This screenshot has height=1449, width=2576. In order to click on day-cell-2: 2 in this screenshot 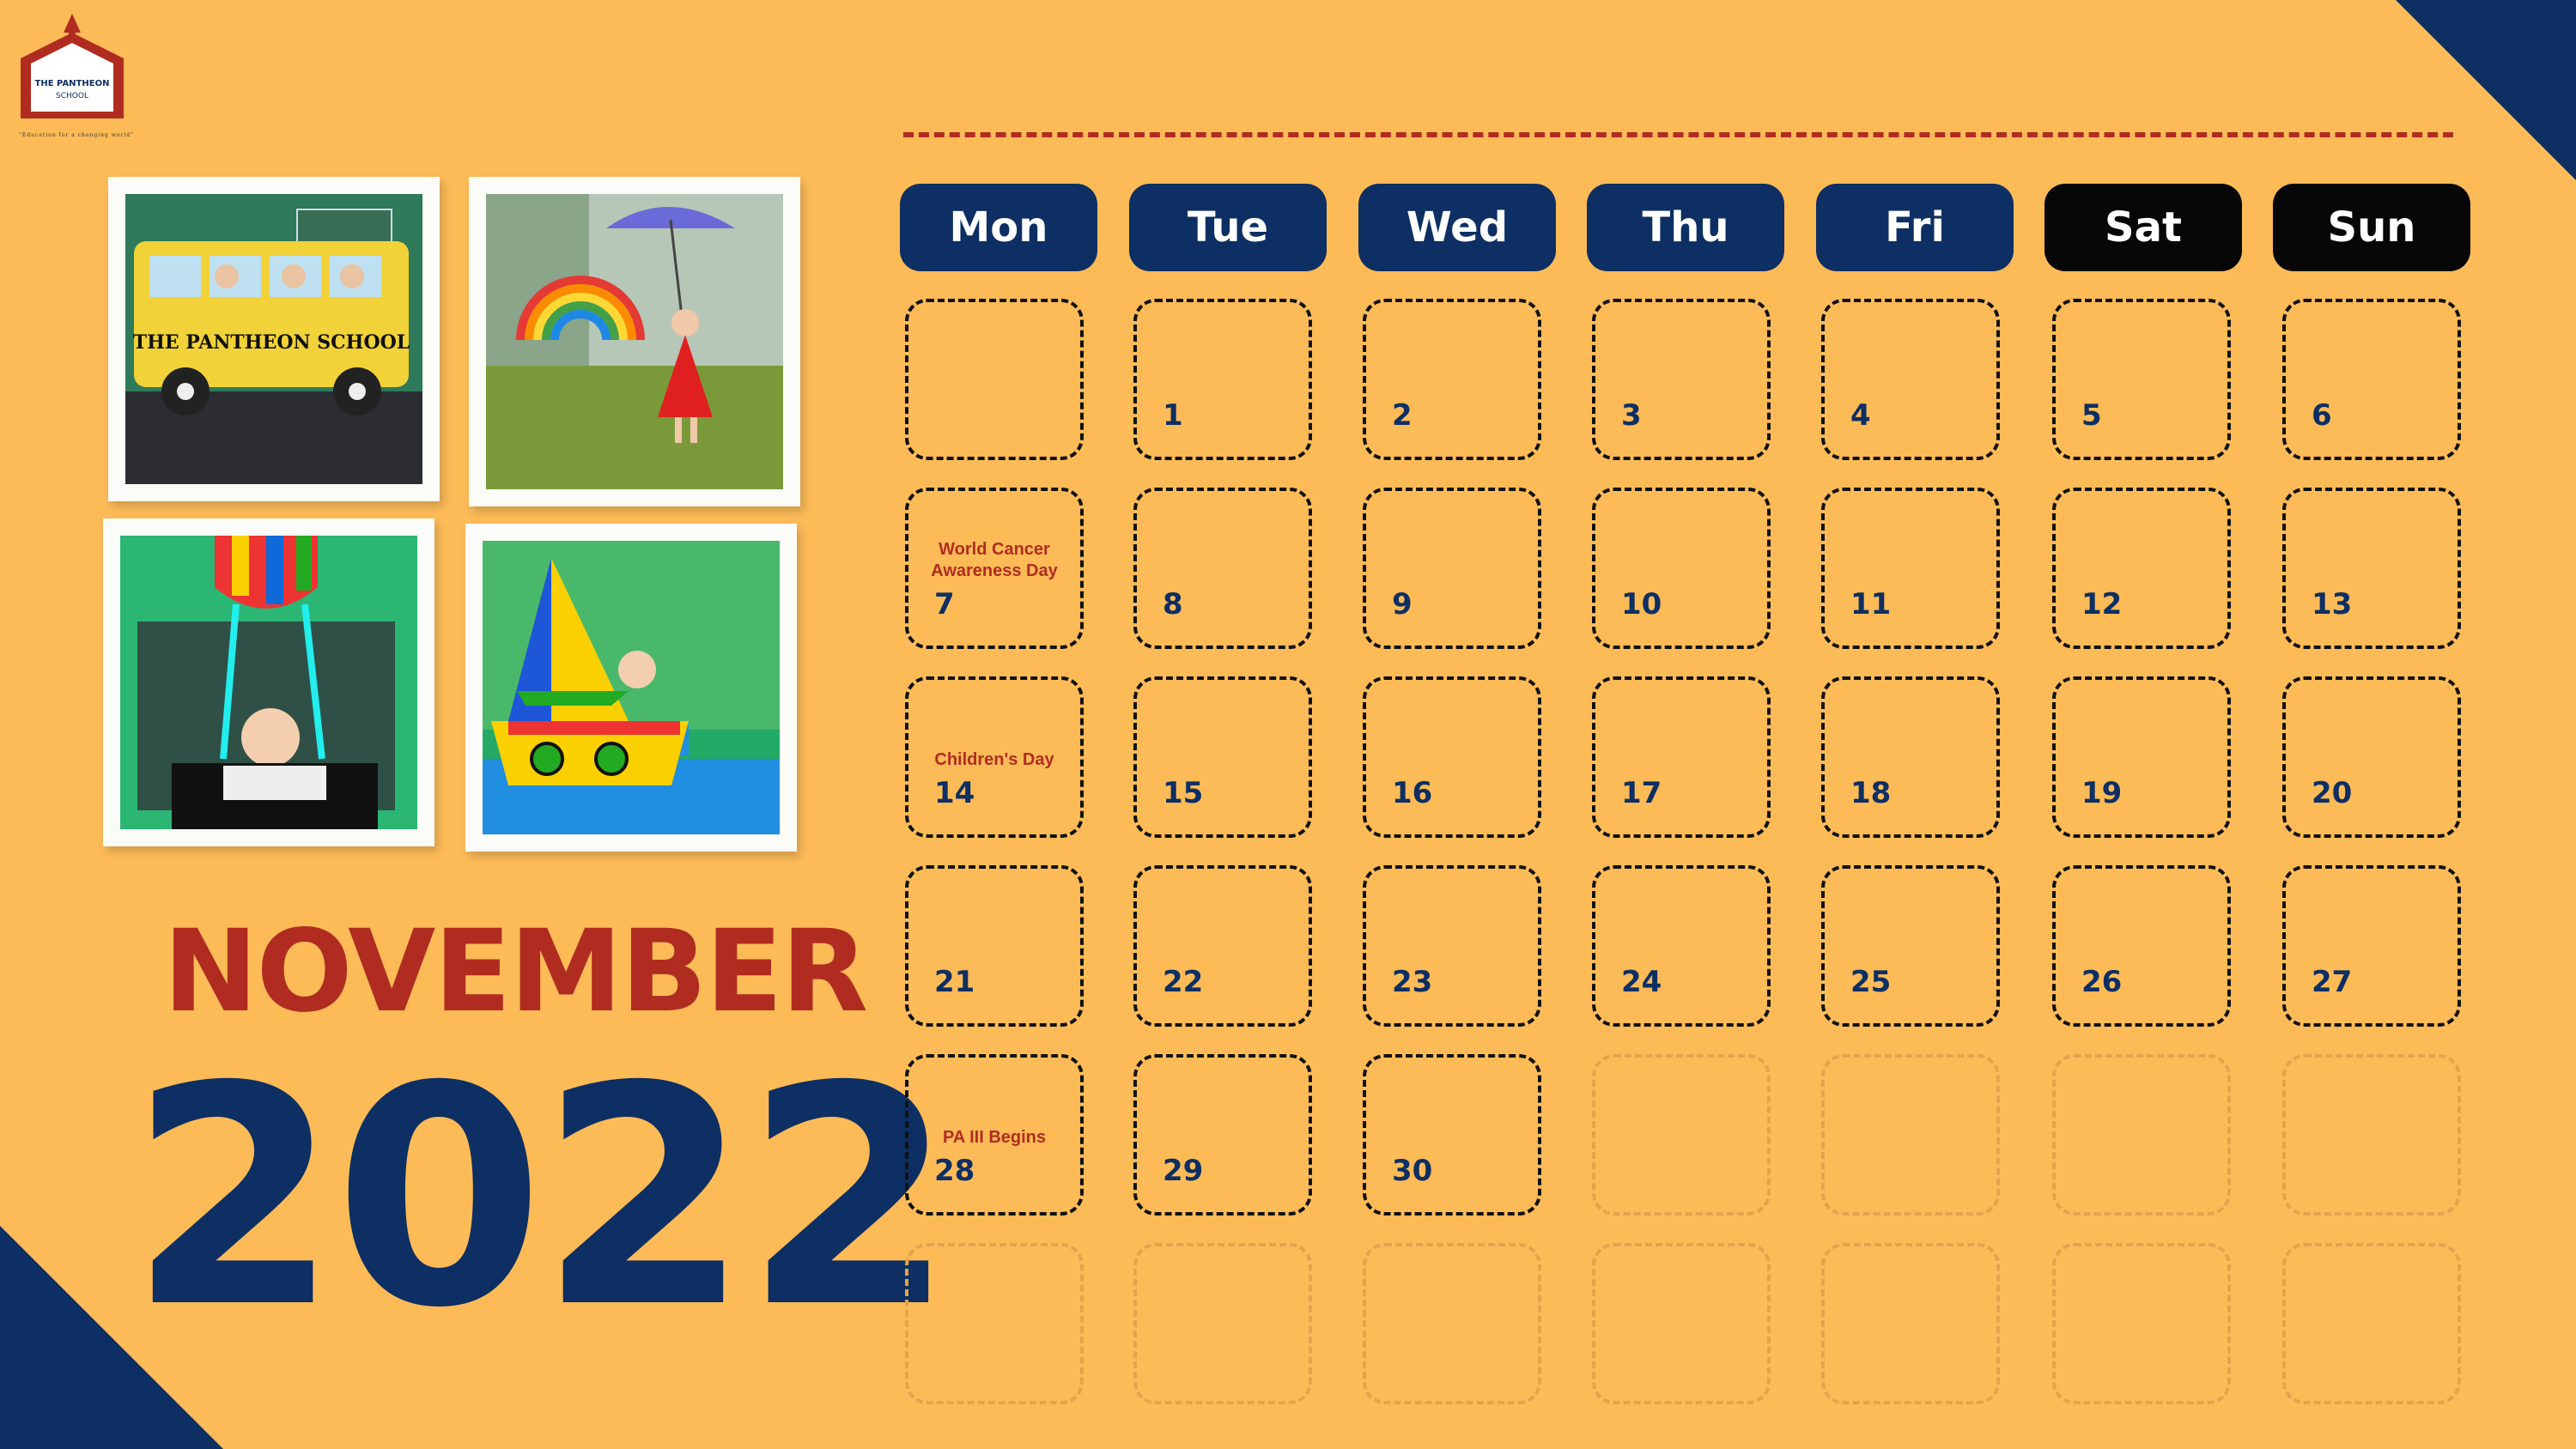, I will do `click(1452, 379)`.